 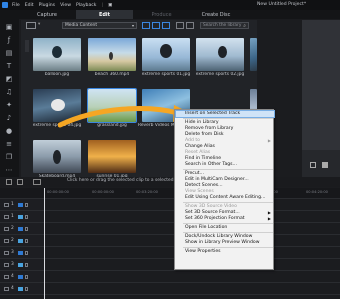 What do you see at coordinates (27, 46) in the screenshot?
I see `library-collapse-tab` at bounding box center [27, 46].